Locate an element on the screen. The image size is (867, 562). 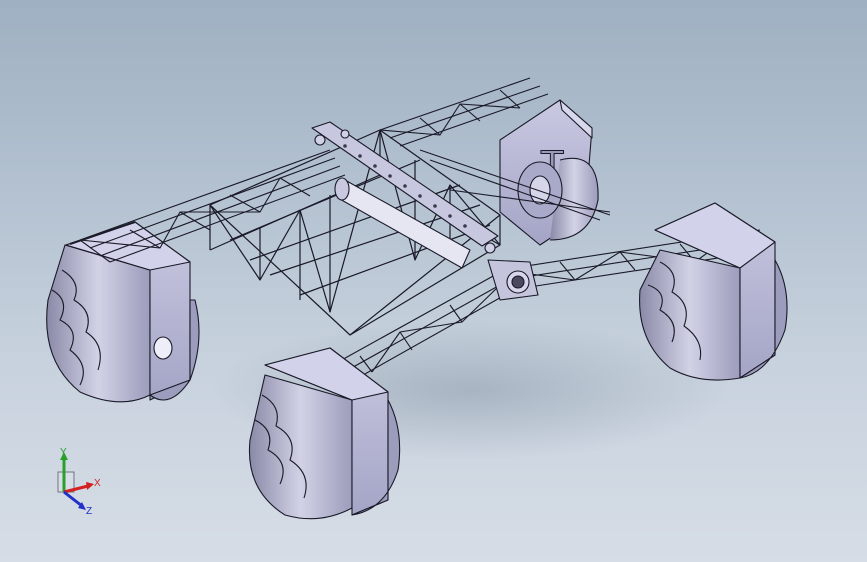
x-axis-arrowhead is located at coordinates (90, 486).